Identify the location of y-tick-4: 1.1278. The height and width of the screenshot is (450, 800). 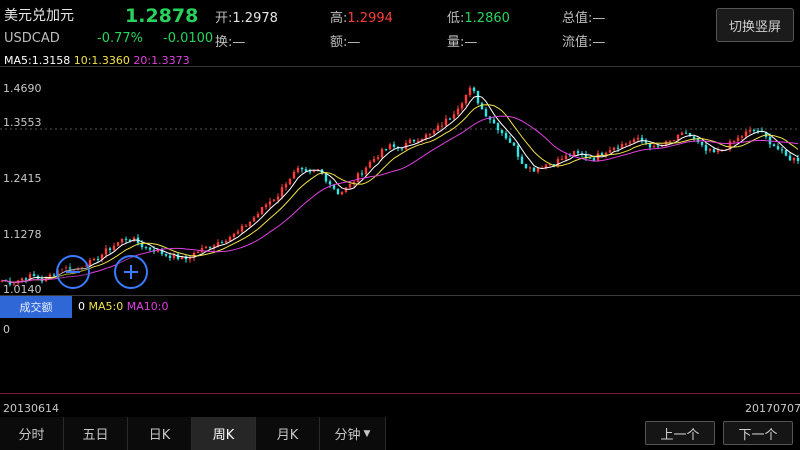
(22, 234).